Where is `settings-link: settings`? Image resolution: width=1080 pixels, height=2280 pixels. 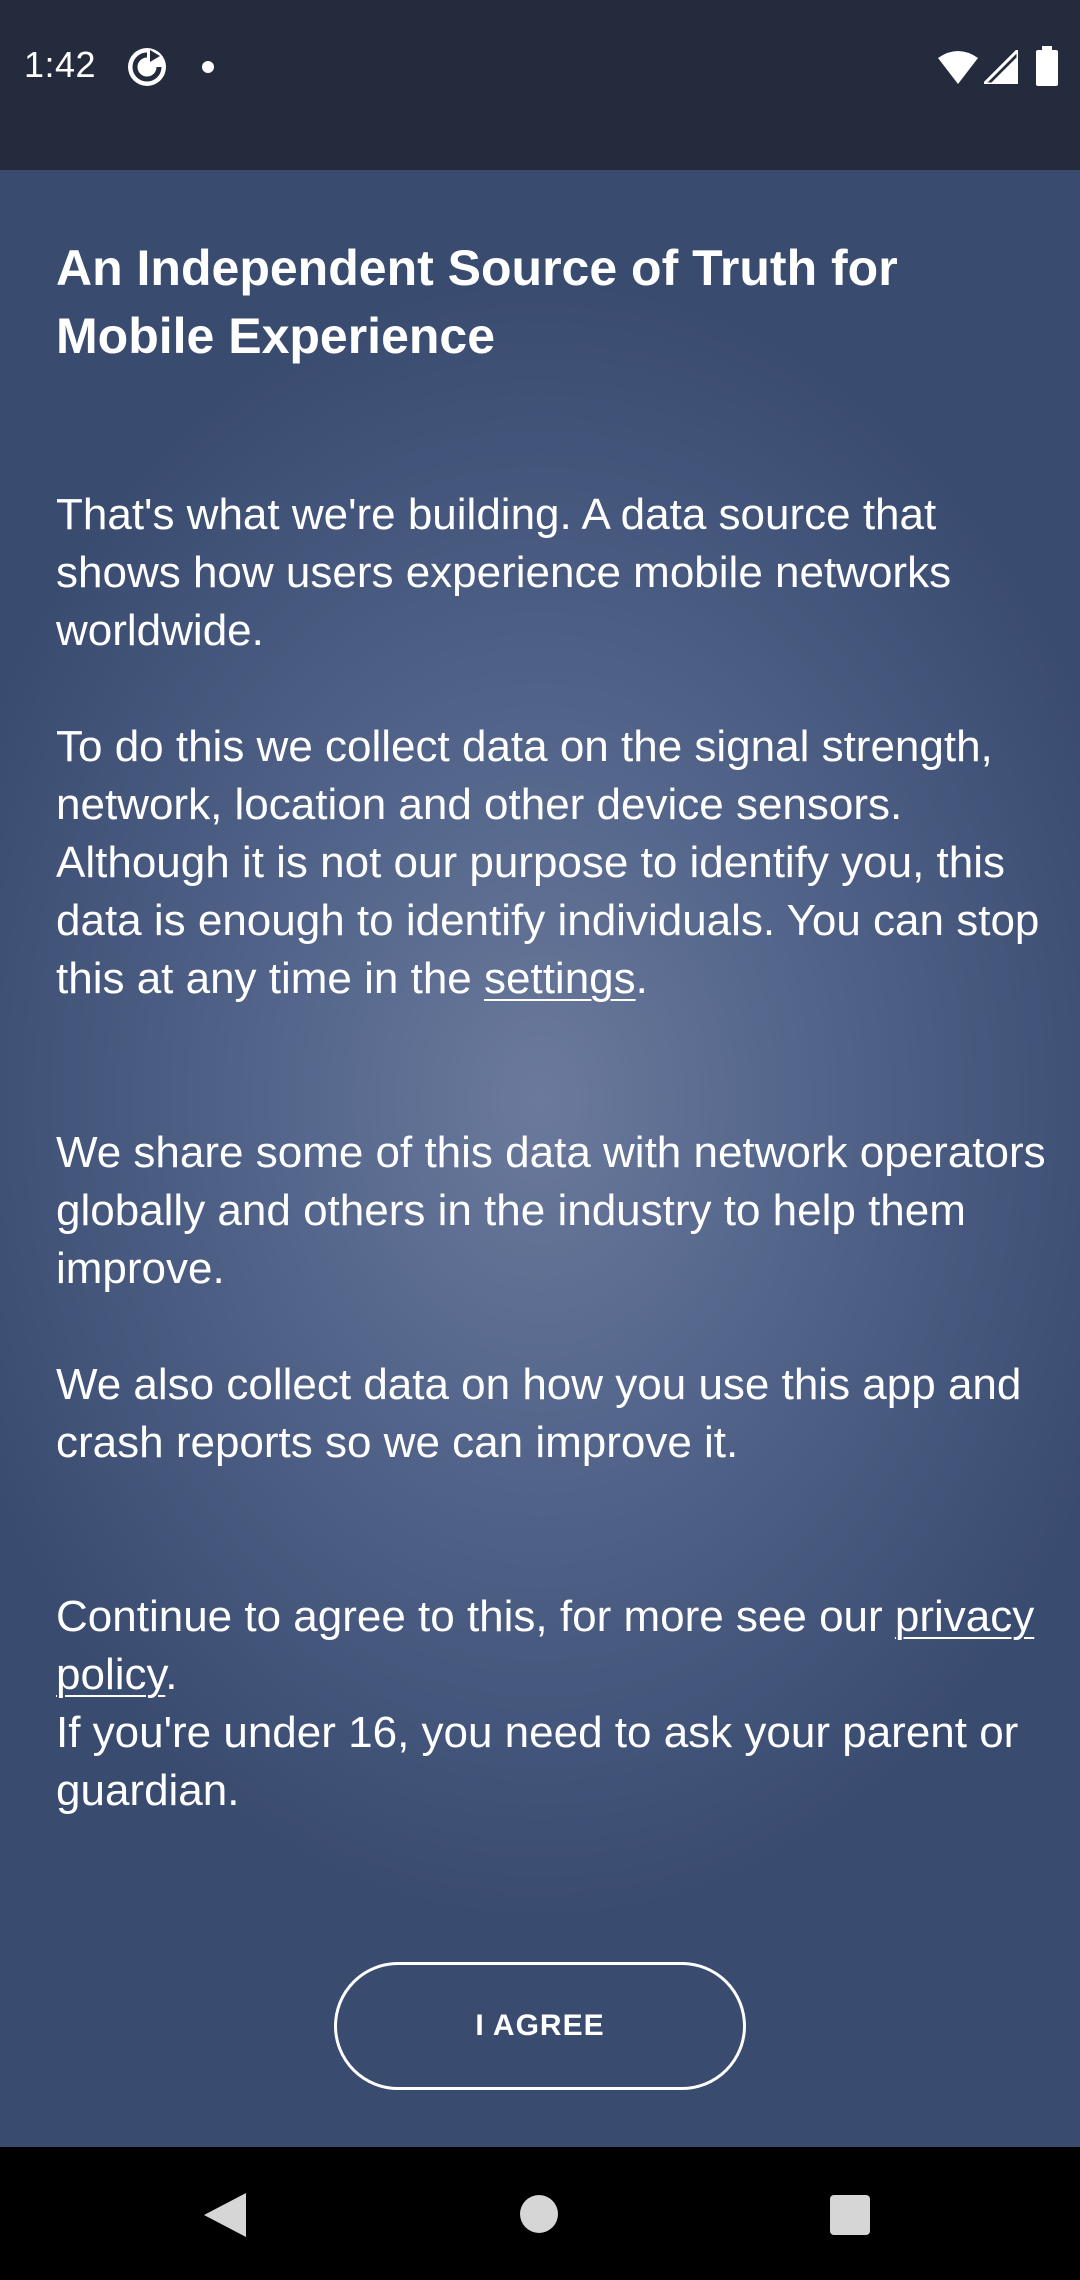 settings-link: settings is located at coordinates (560, 978).